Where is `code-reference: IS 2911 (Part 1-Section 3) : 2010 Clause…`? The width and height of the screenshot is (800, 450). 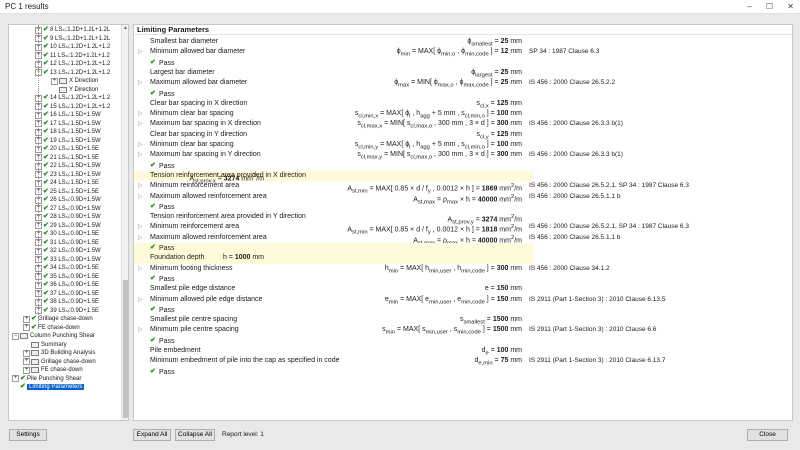 code-reference: IS 2911 (Part 1-Section 3) : 2010 Clause… is located at coordinates (597, 299).